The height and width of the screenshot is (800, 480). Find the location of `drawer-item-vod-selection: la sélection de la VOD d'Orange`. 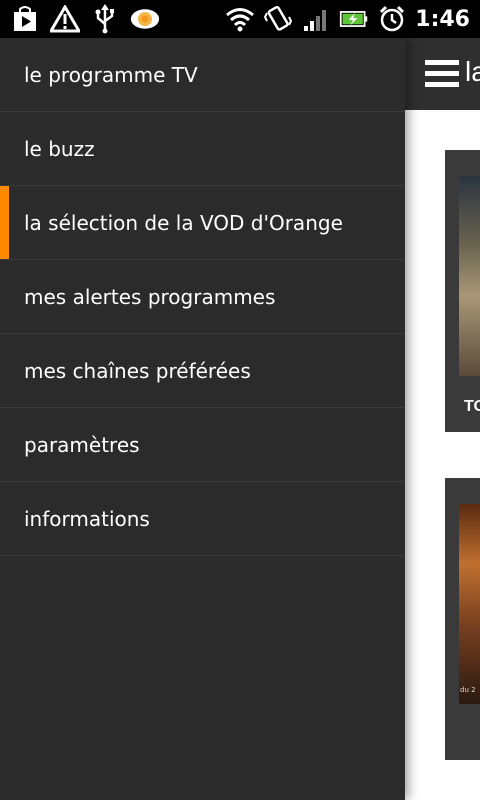

drawer-item-vod-selection: la sélection de la VOD d'Orange is located at coordinates (202, 223).